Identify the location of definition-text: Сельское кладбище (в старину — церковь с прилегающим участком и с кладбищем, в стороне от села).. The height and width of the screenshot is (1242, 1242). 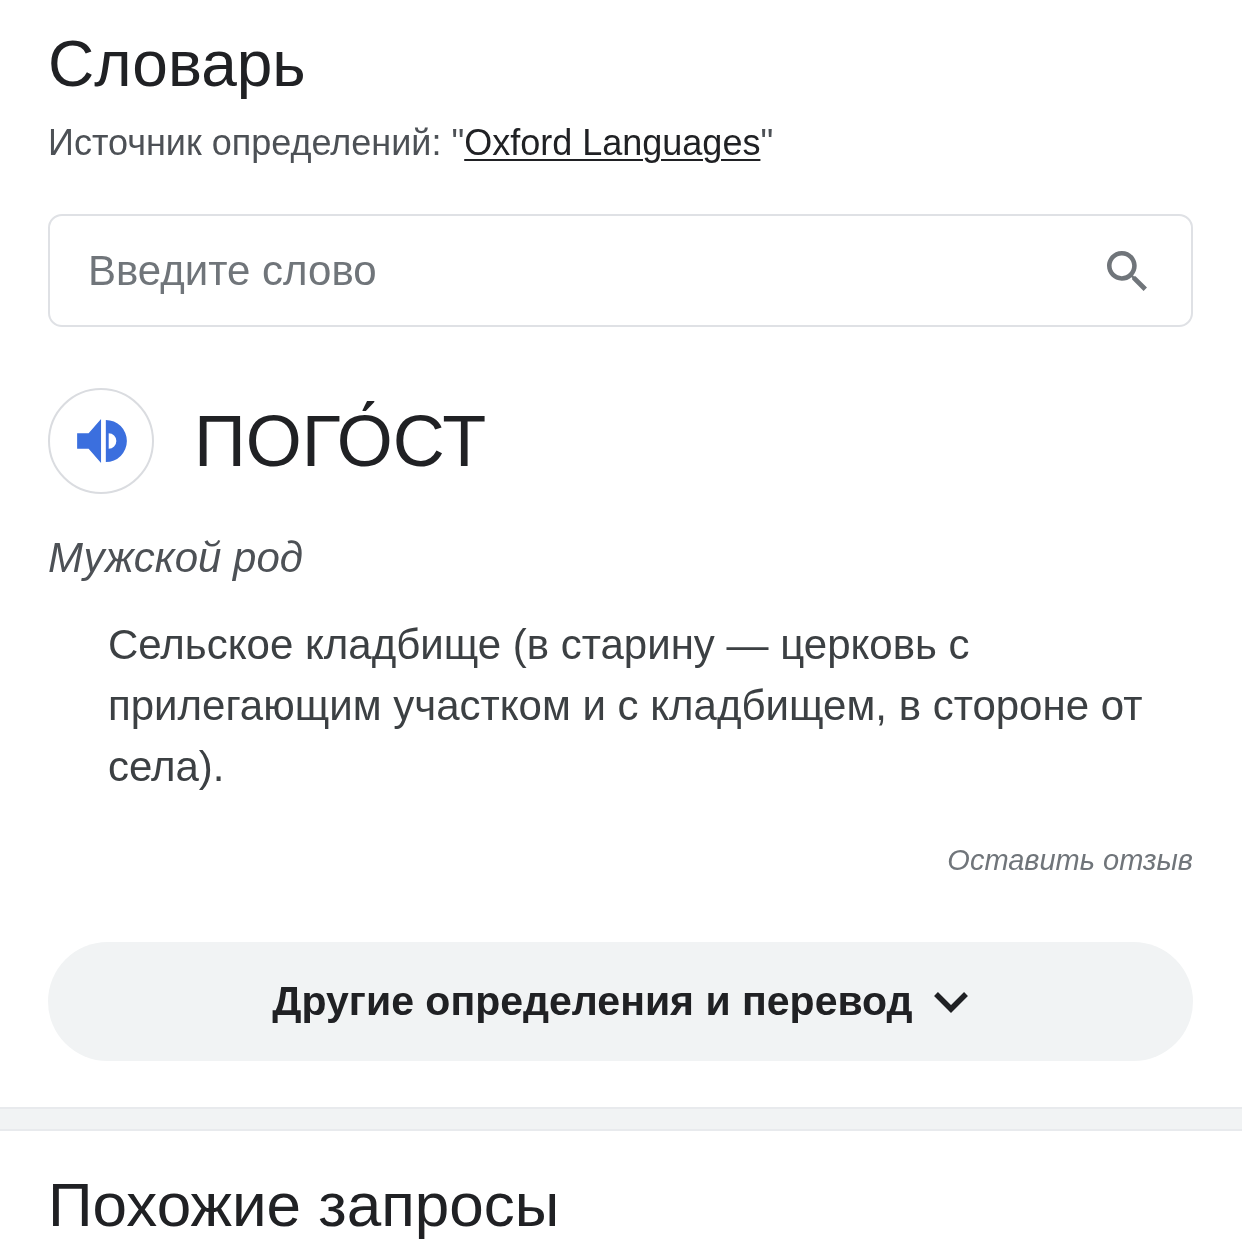
(626, 706).